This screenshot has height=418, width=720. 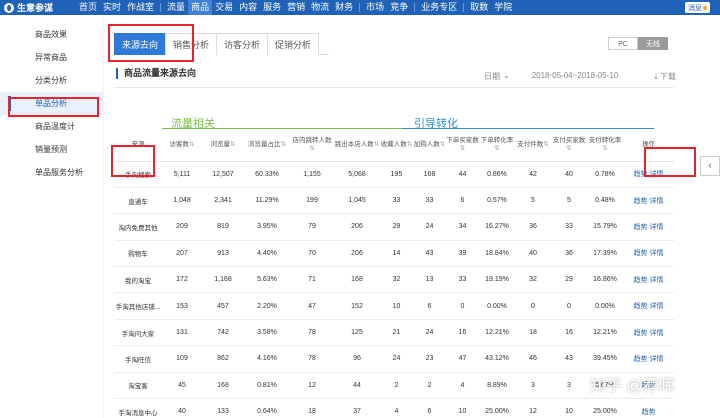 What do you see at coordinates (176, 7) in the screenshot?
I see `nav-traffic: 流量` at bounding box center [176, 7].